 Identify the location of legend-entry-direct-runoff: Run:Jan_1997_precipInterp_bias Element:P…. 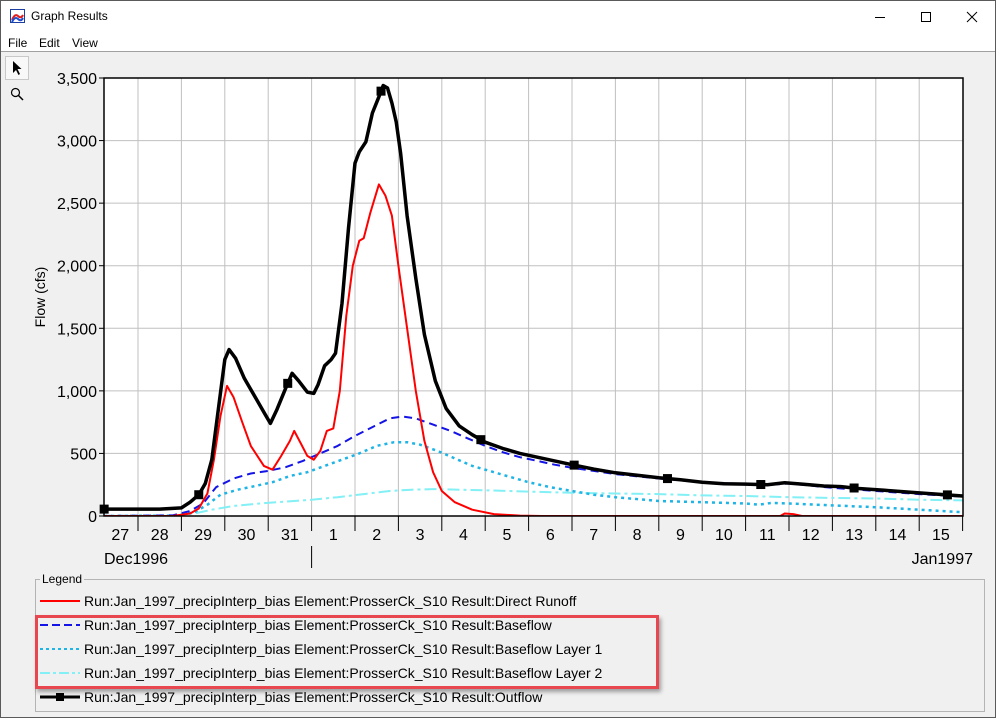
(308, 601).